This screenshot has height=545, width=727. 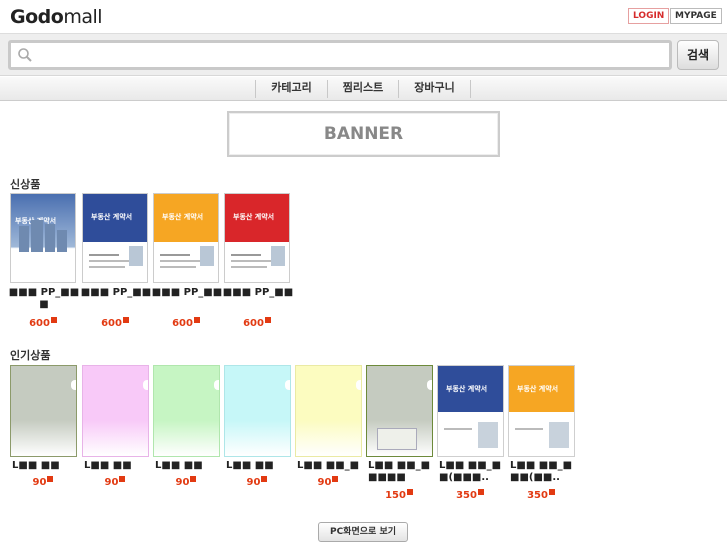 I want to click on banner: BANNER, so click(x=363, y=134).